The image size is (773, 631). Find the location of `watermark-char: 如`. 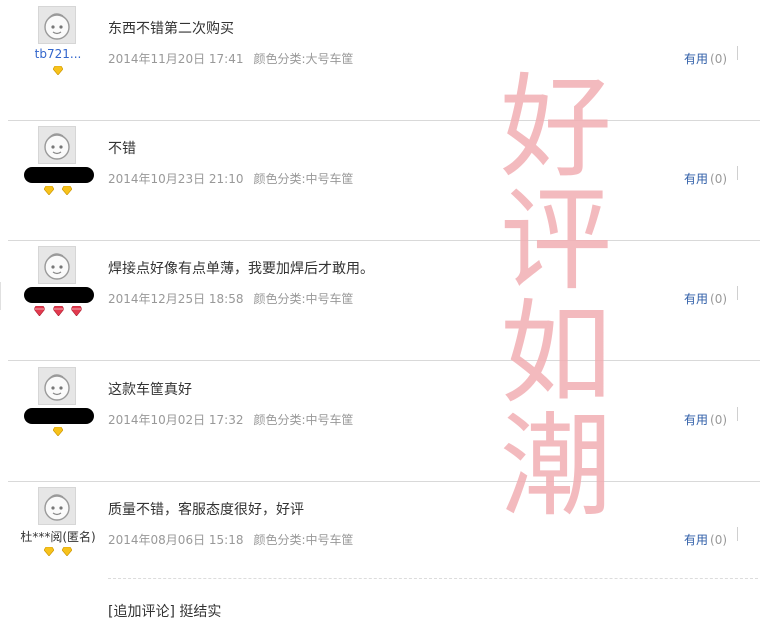

watermark-char: 如 is located at coordinates (556, 354).